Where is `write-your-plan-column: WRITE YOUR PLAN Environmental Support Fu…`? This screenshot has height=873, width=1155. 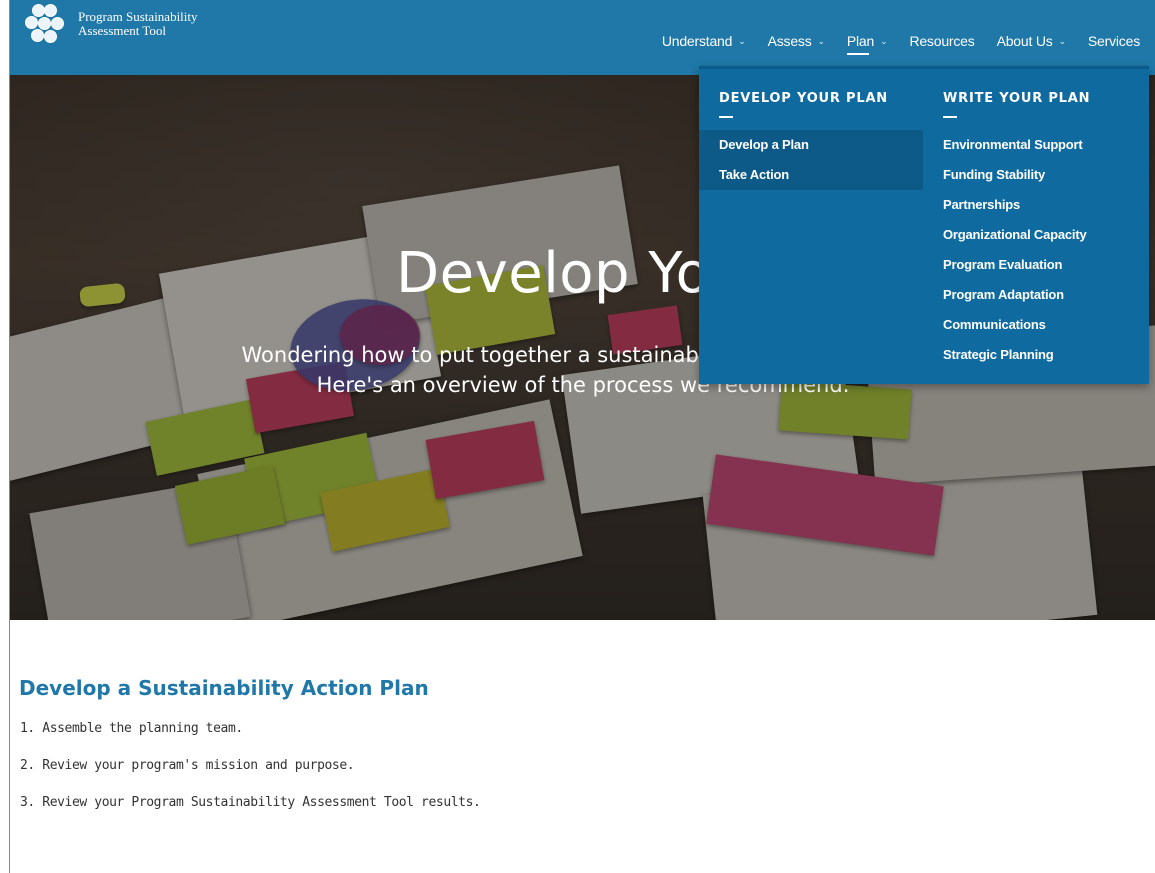
write-your-plan-column: WRITE YOUR PLAN Environmental Support Fu… is located at coordinates (1036, 226).